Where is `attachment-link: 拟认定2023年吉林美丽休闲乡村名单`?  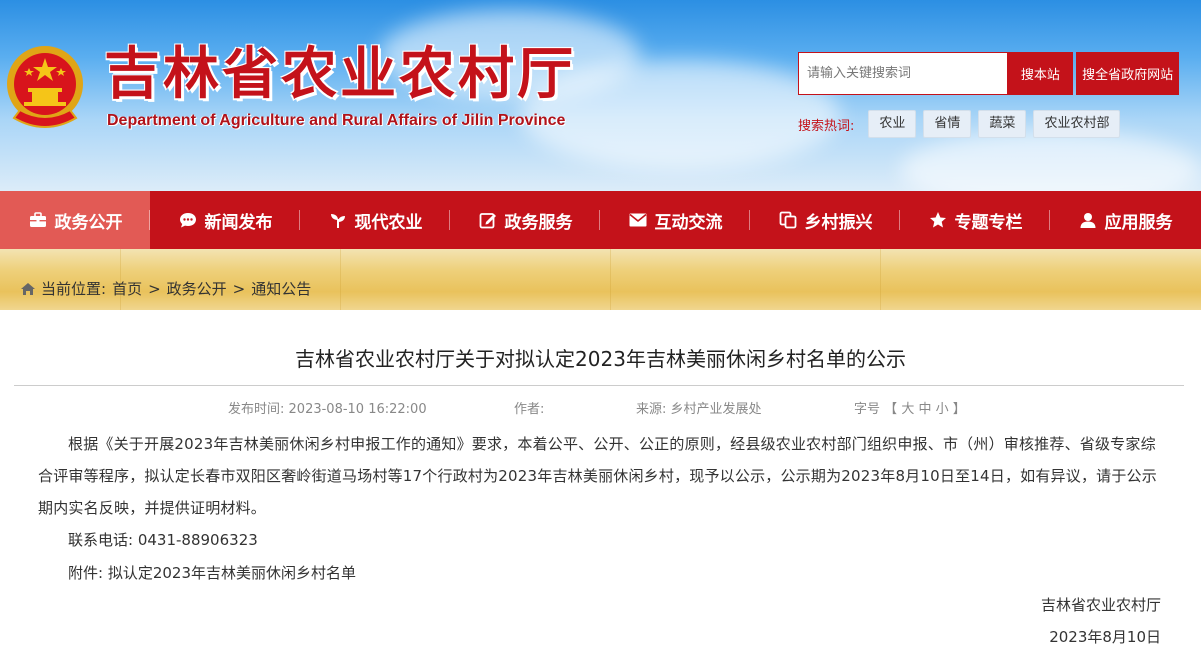
attachment-link: 拟认定2023年吉林美丽休闲乡村名单 is located at coordinates (232, 573).